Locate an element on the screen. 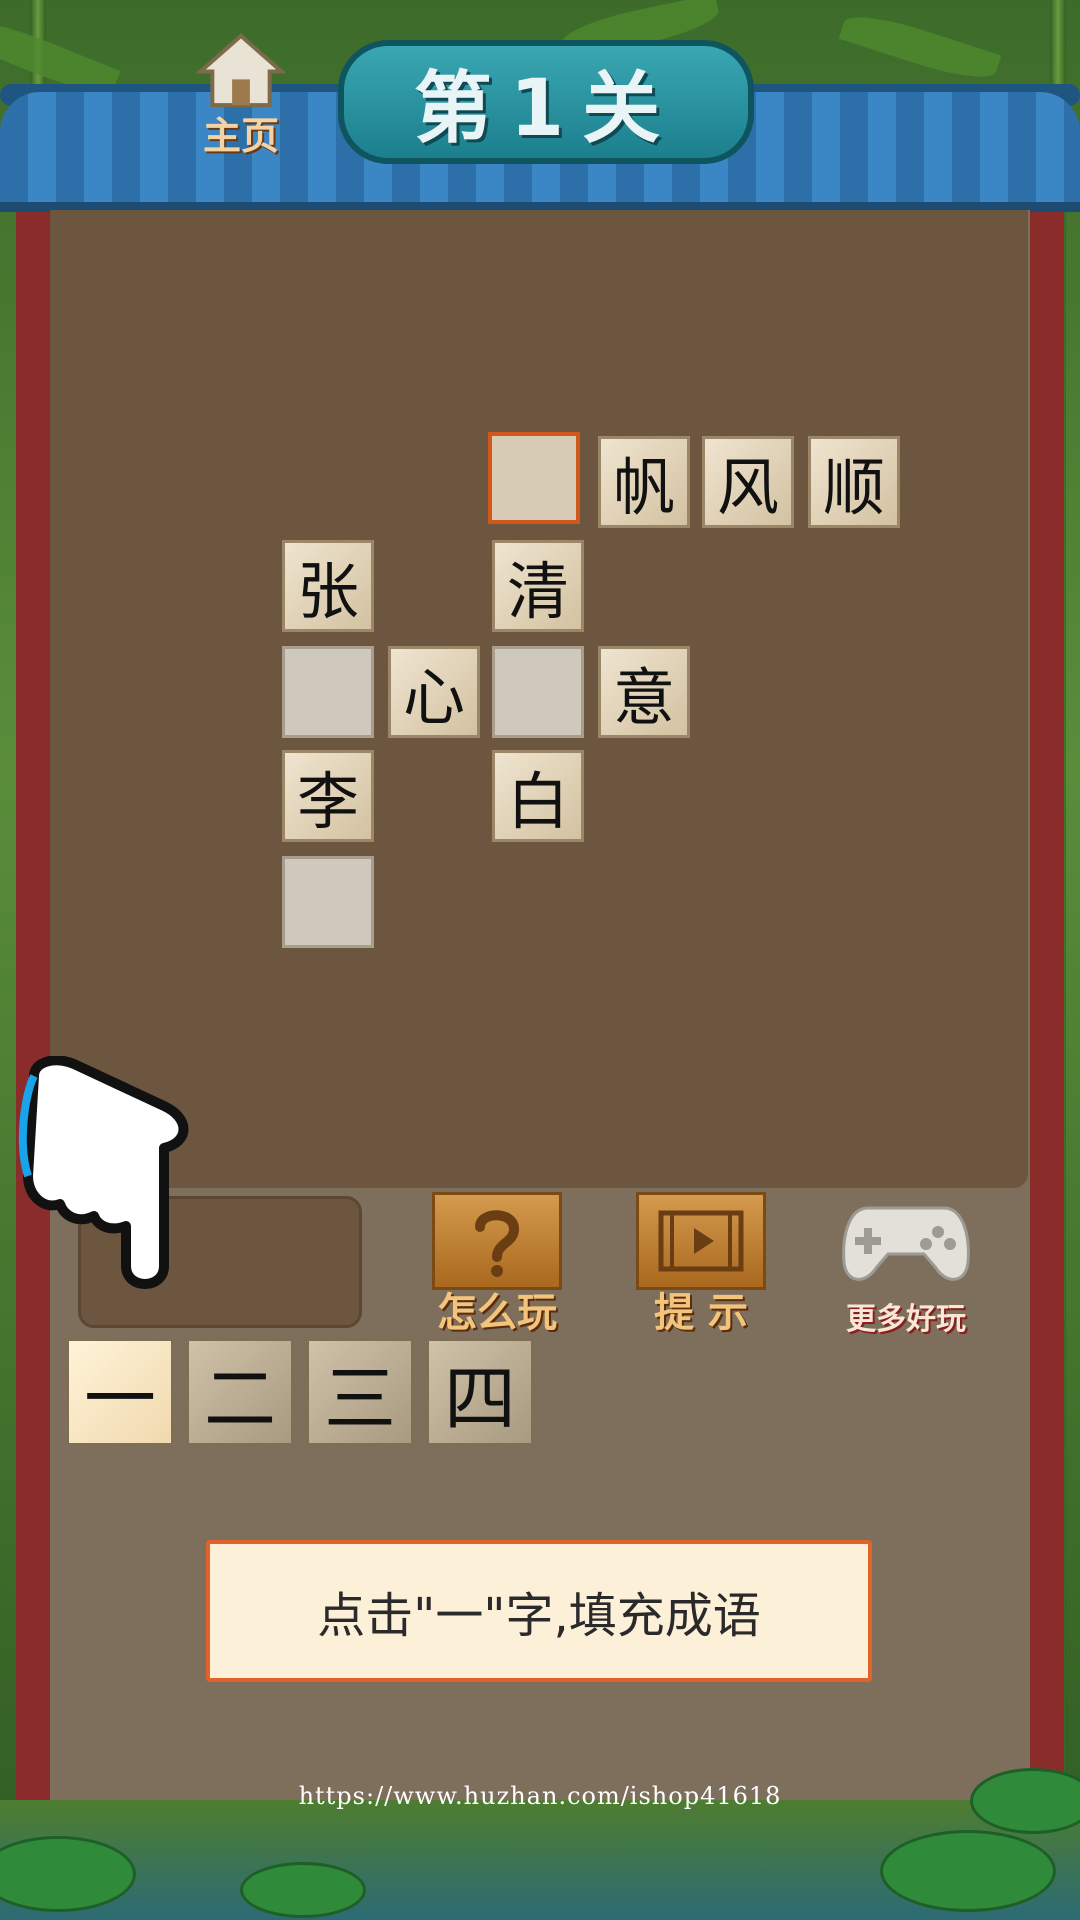  level-title: 第1关 is located at coordinates (546, 102).